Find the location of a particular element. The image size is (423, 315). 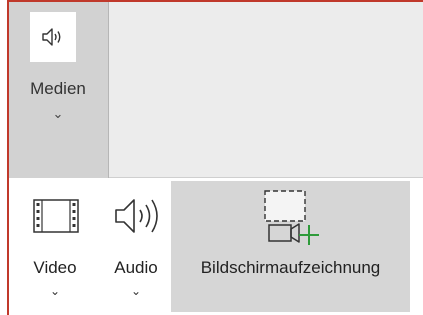

medien-group-button: Medien ⌄ is located at coordinates (59, 90).